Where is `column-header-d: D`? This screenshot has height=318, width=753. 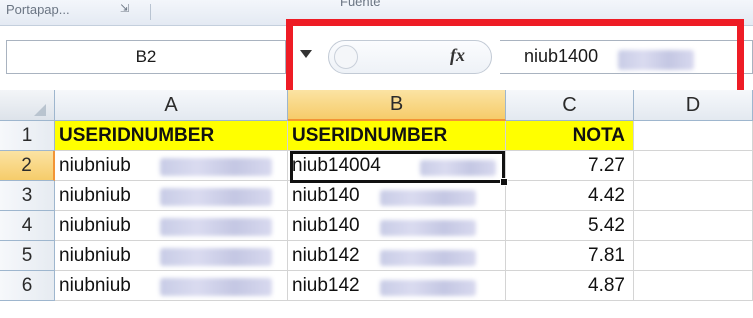 column-header-d: D is located at coordinates (693, 105).